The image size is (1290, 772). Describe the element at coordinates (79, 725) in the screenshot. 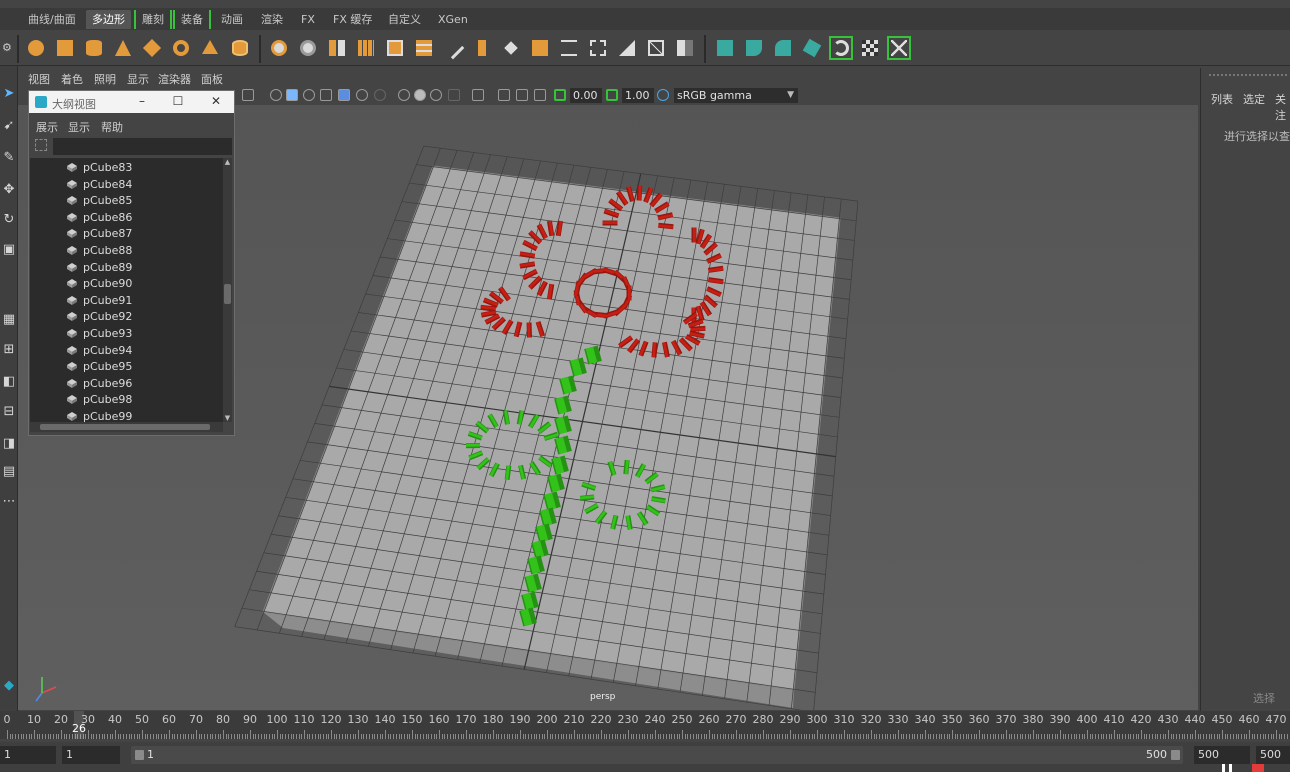

I see `current-frame-marker` at that location.